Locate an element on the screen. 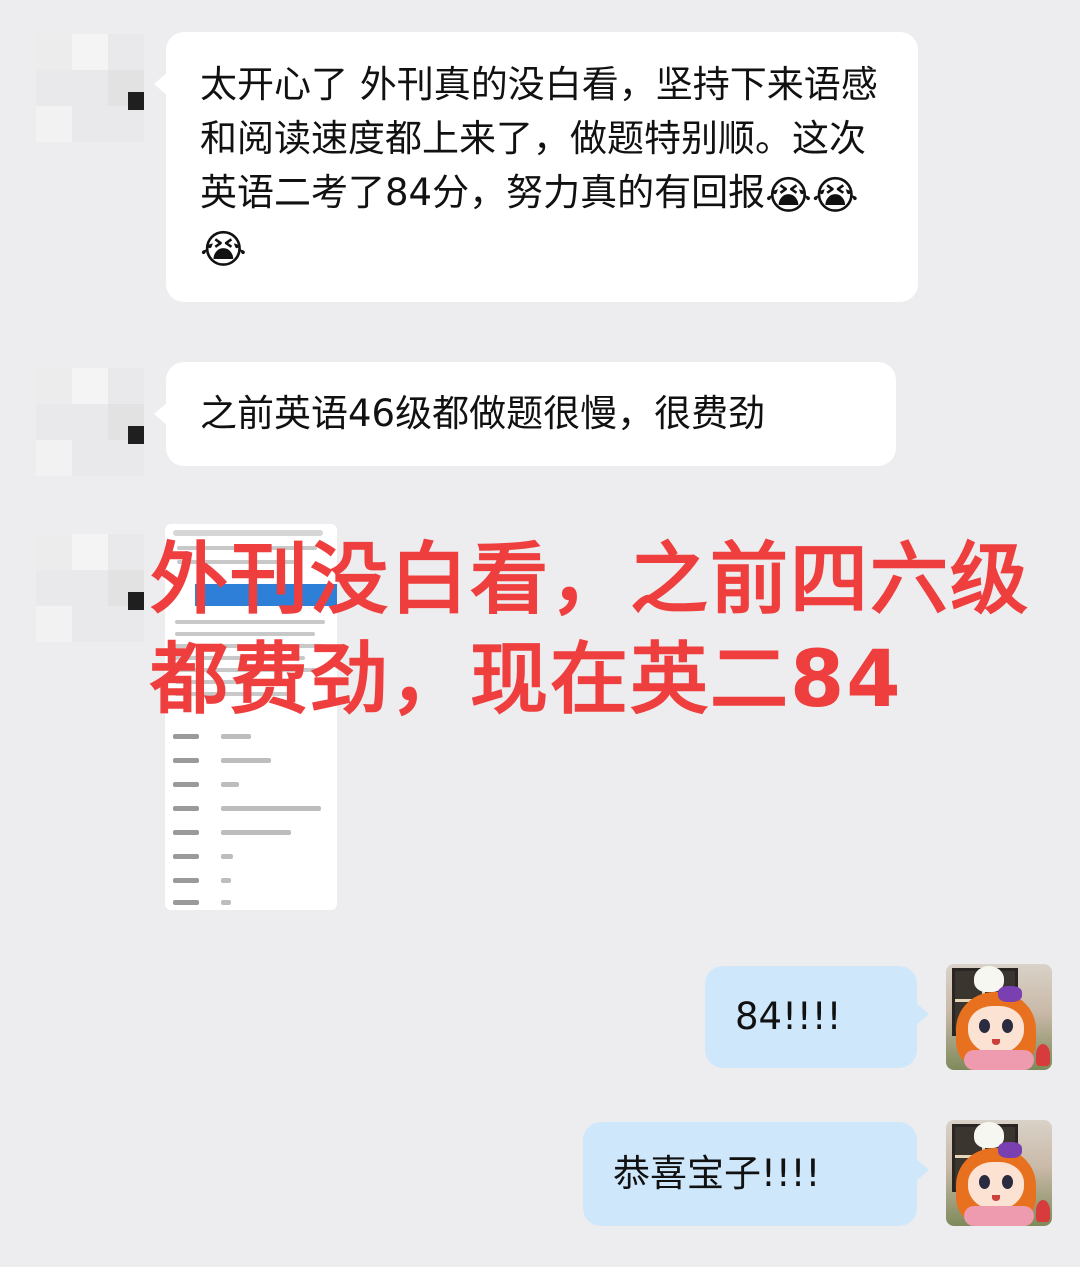 The image size is (1080, 1267). overlay-caption: 外刊没白看，之前四六级 都费劲，现在英二84 is located at coordinates (612, 630).